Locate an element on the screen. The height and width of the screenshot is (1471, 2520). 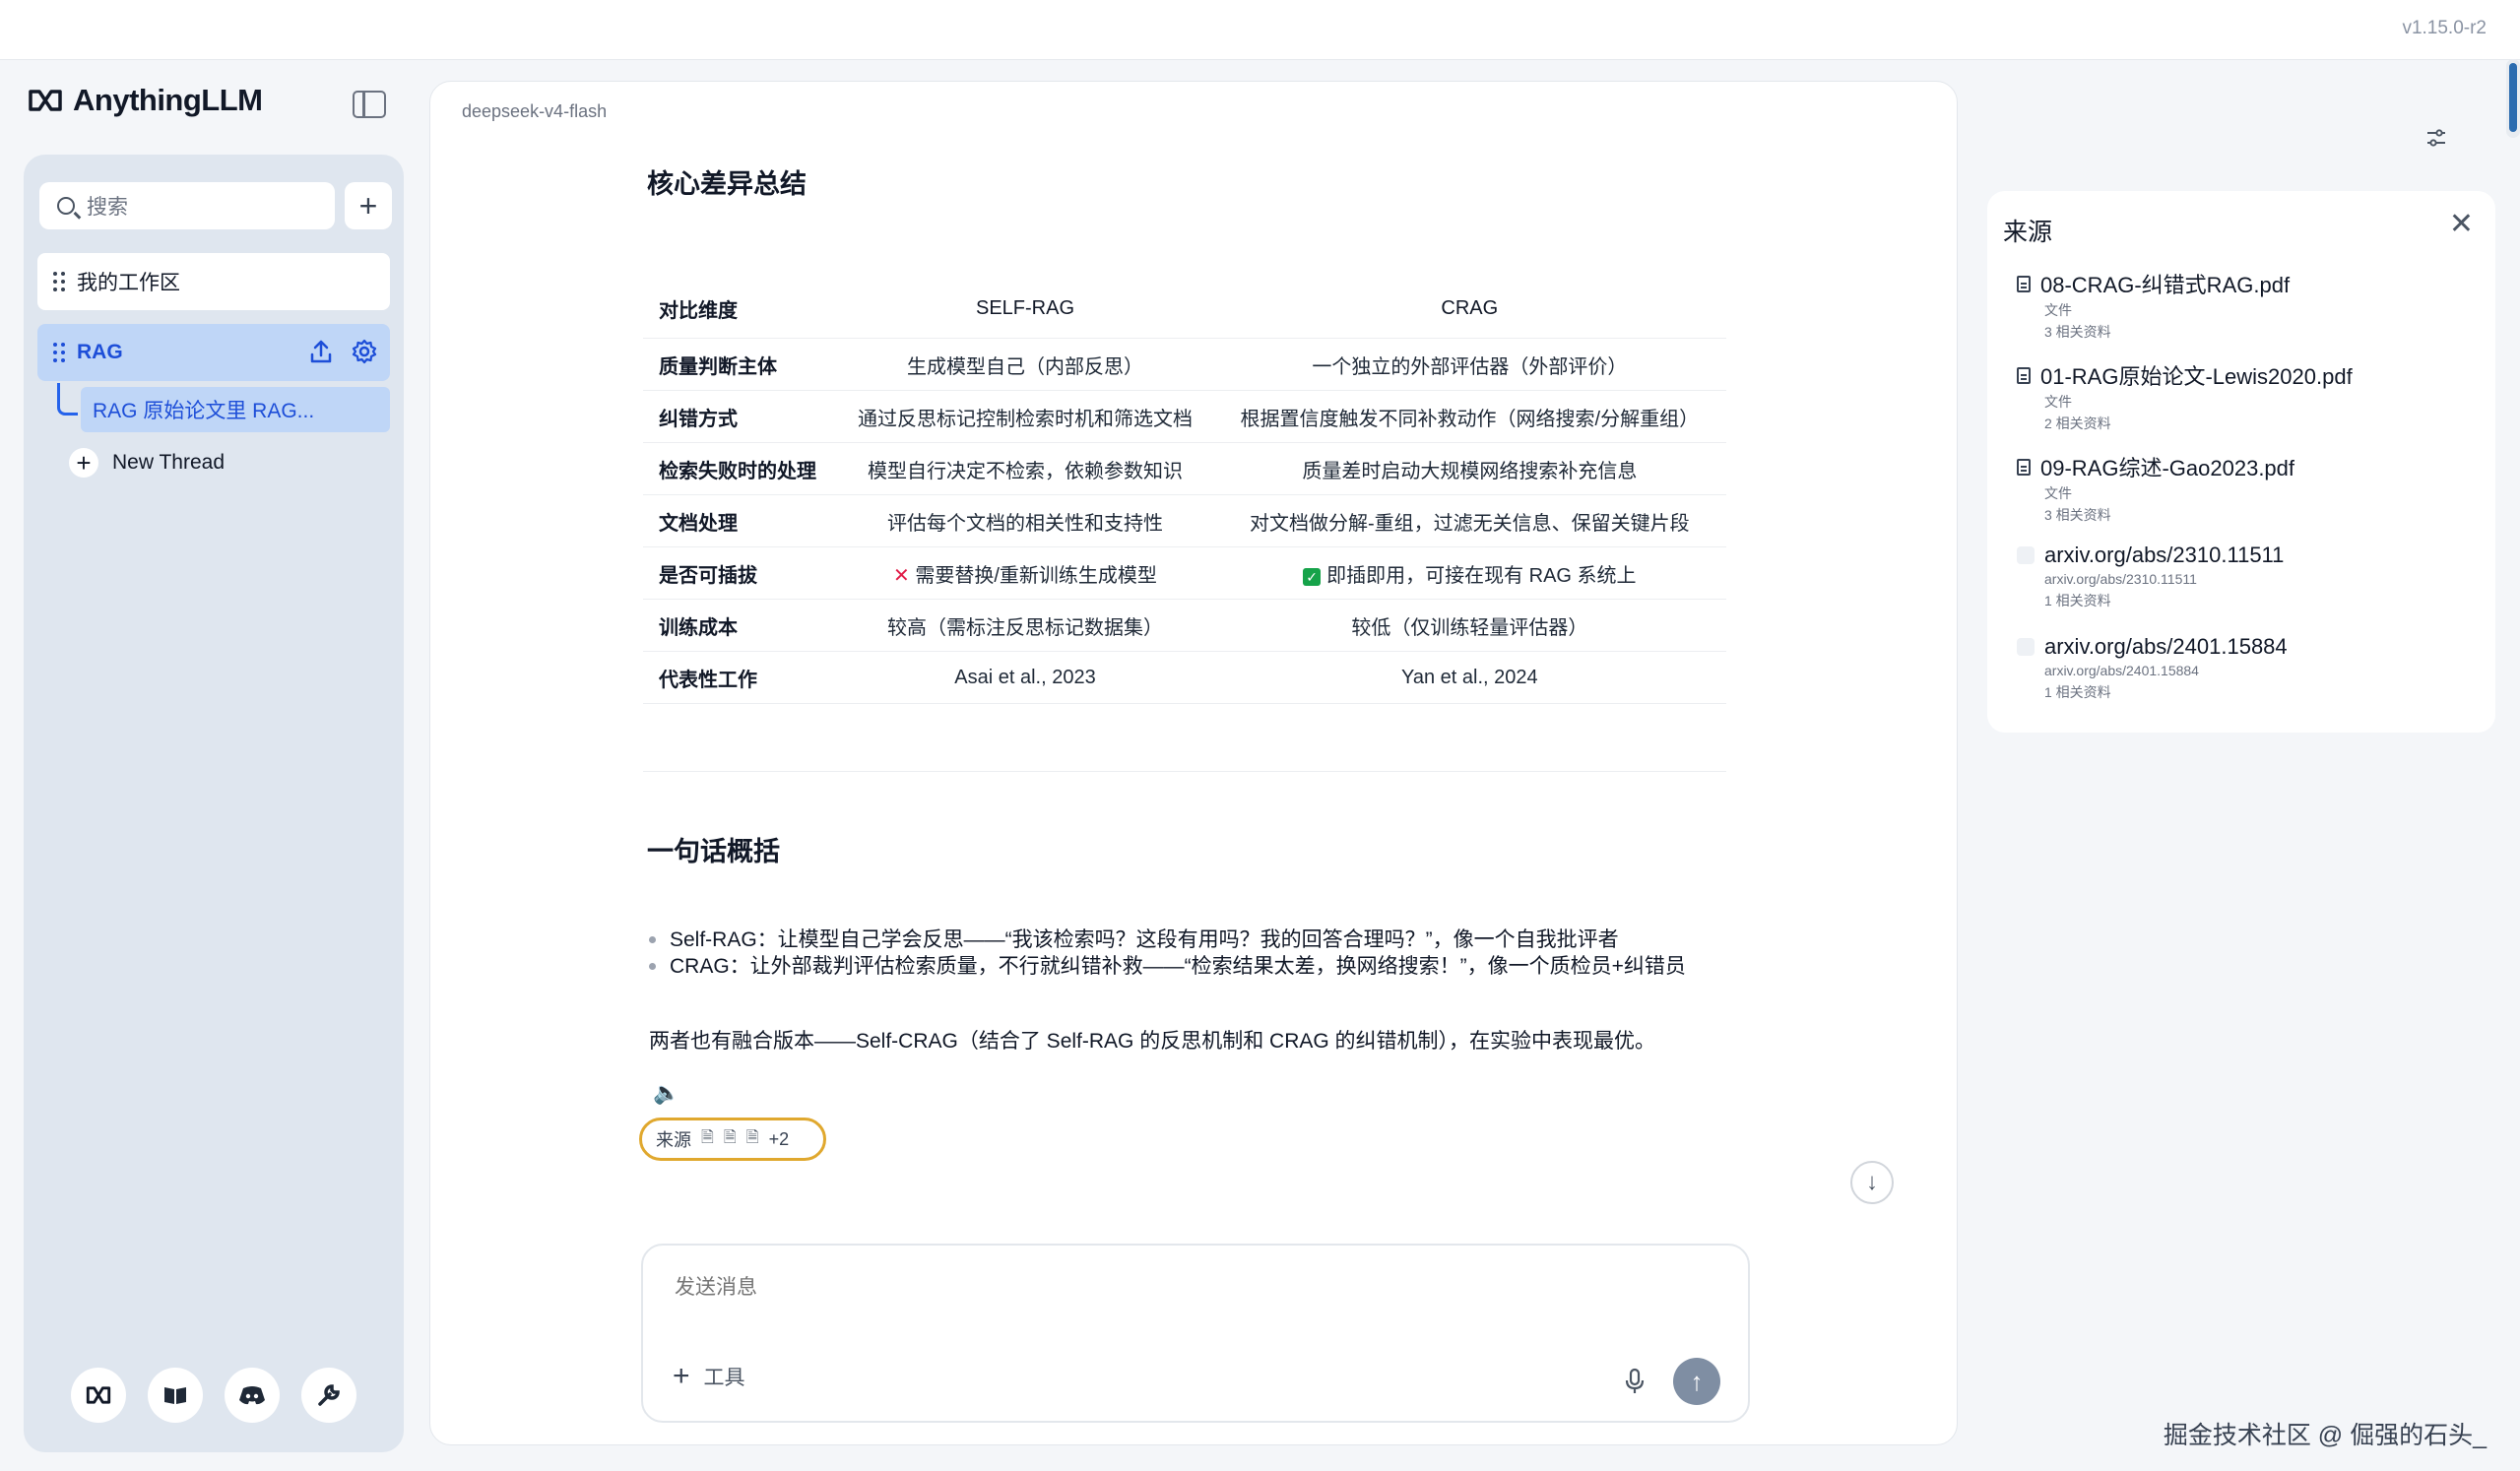
table-cell: Asai et al., 2023 is located at coordinates (1025, 677).